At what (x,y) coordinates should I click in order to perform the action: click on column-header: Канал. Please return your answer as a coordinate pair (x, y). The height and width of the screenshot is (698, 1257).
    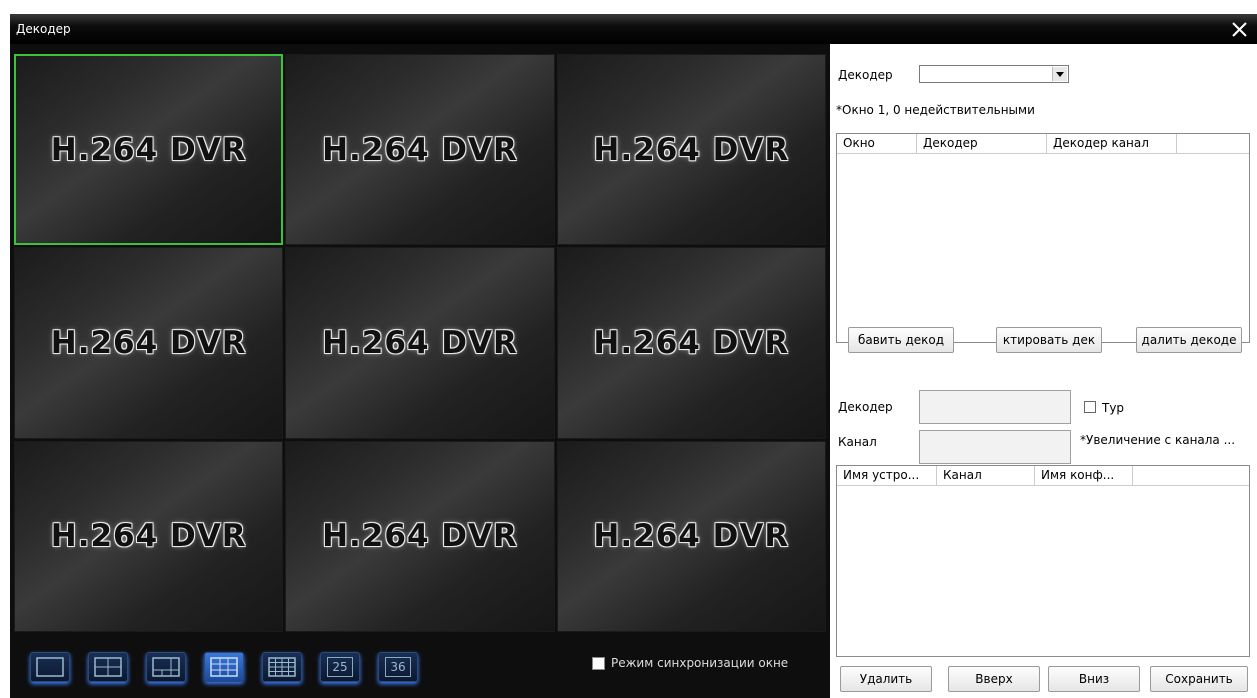
    Looking at the image, I should click on (986, 475).